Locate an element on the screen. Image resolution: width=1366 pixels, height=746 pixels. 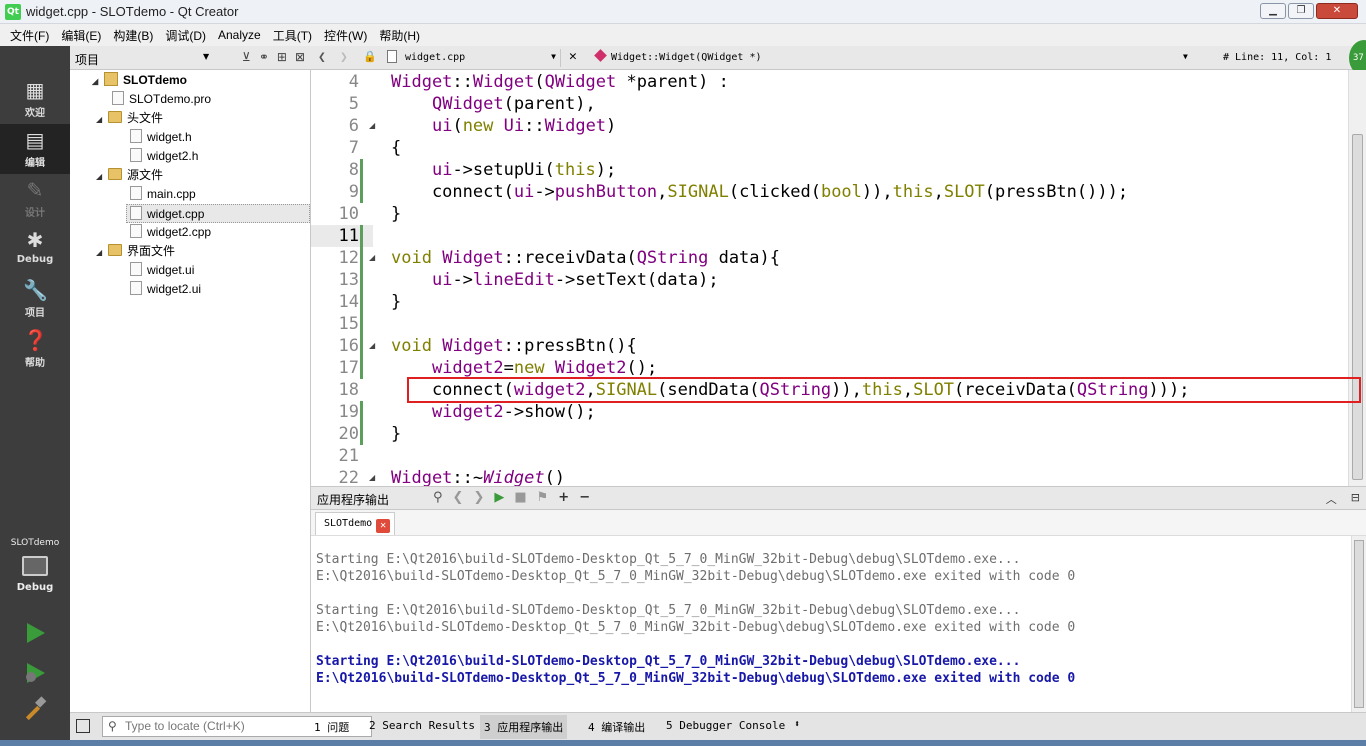
menu-file: 文件(F) is located at coordinates (29, 35).